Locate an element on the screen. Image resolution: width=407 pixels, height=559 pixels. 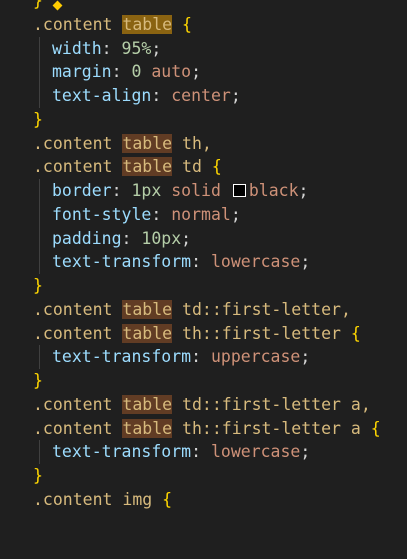
lightbulb-icon is located at coordinates (57, 5).